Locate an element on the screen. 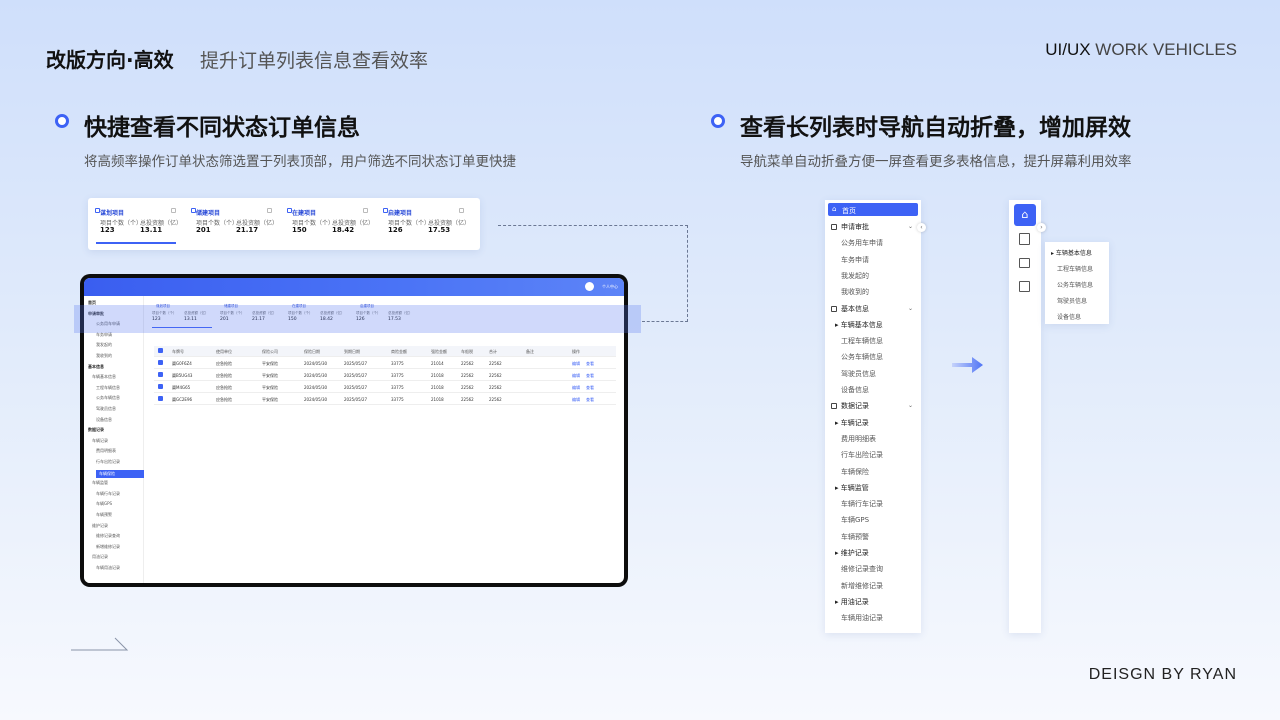 Image resolution: width=1280 pixels, height=720 pixels. document-icon is located at coordinates (1024, 239).